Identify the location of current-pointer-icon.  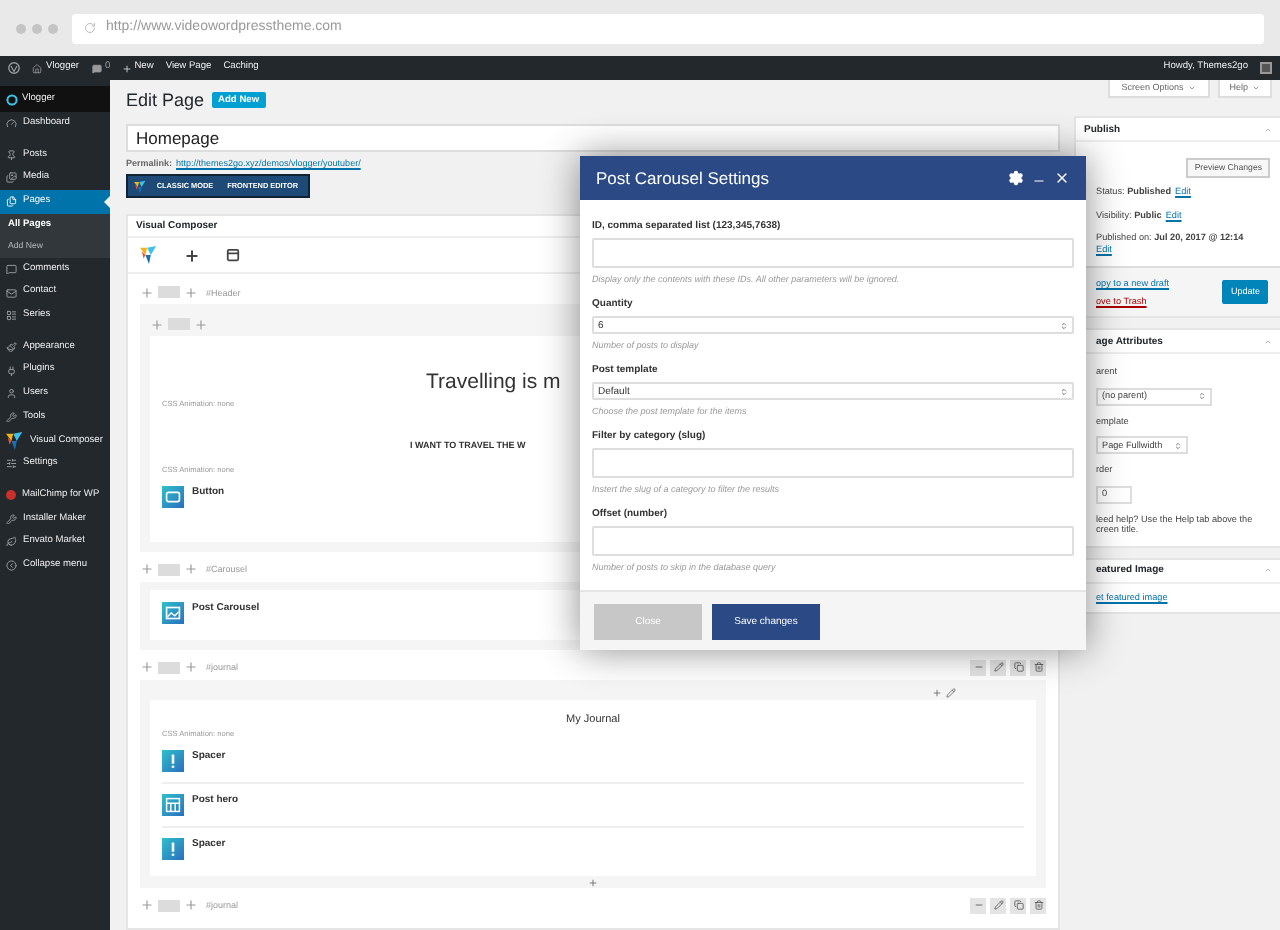
(107, 202).